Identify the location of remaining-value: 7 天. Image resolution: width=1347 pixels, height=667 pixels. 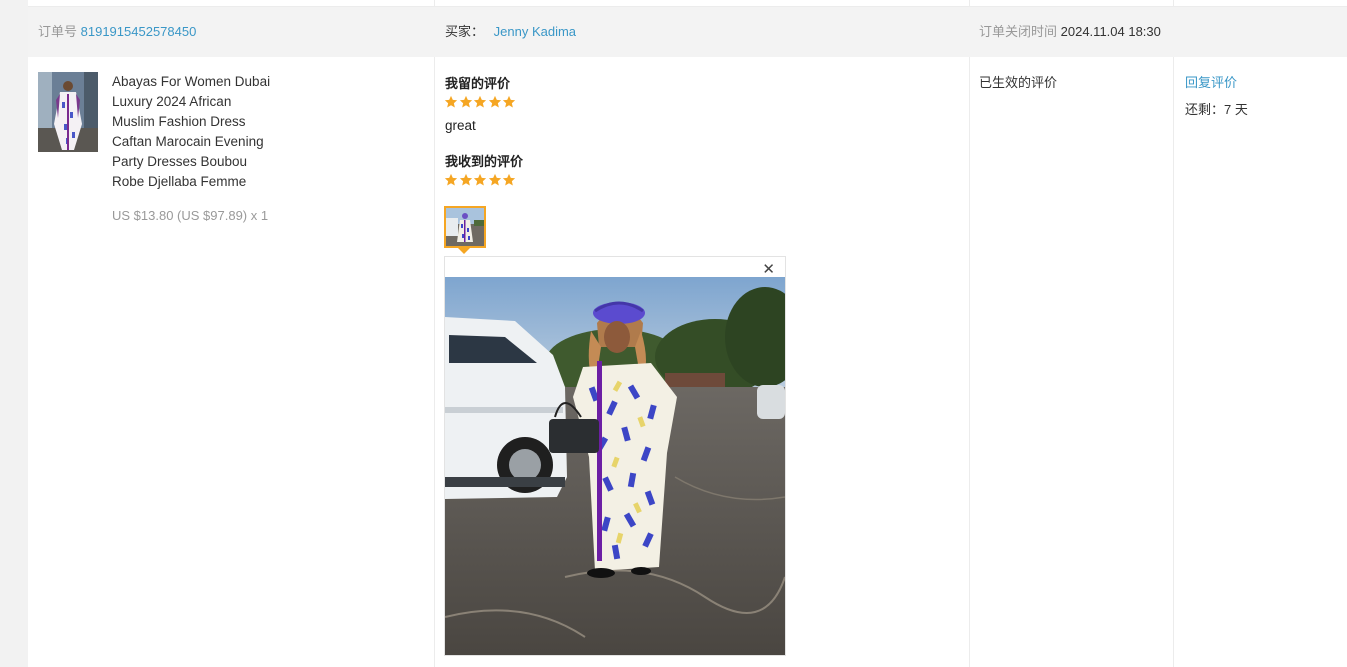
(1236, 109).